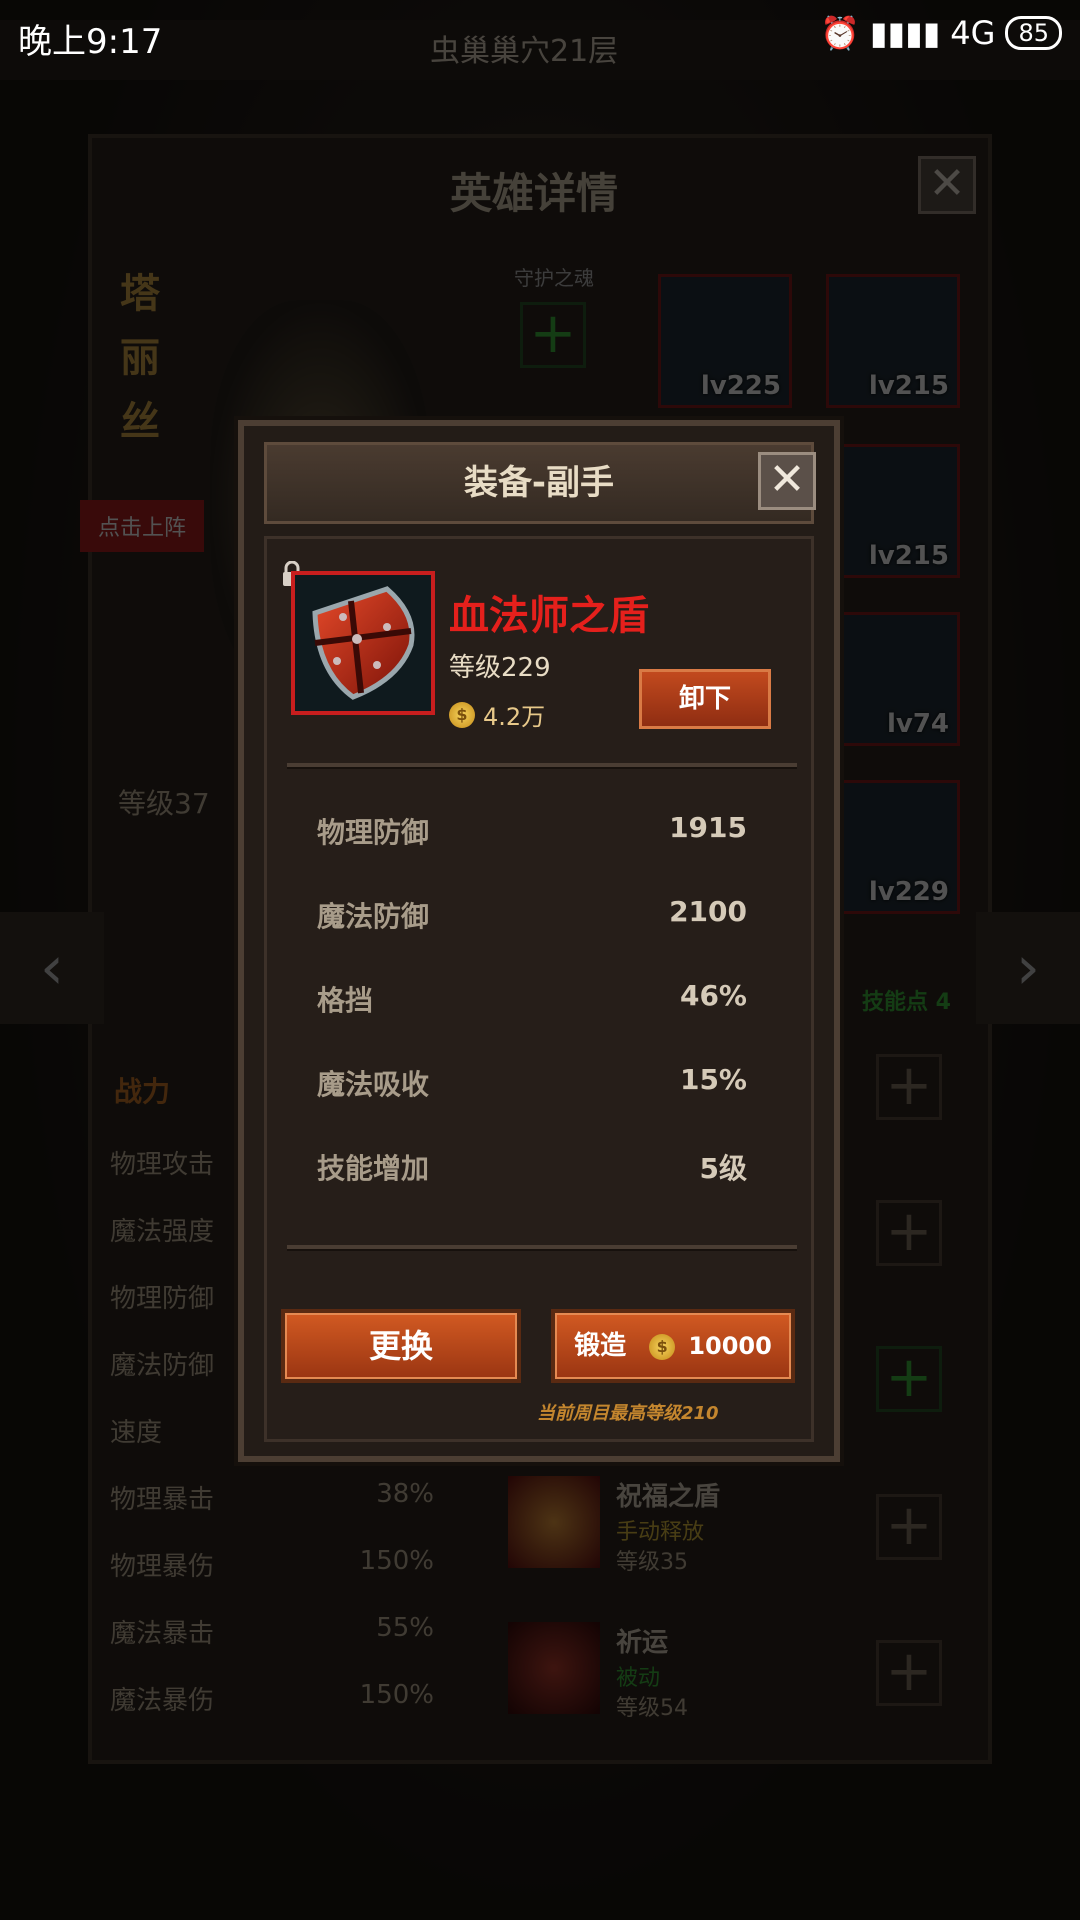 This screenshot has width=1080, height=1920. I want to click on network-type: 4G, so click(973, 33).